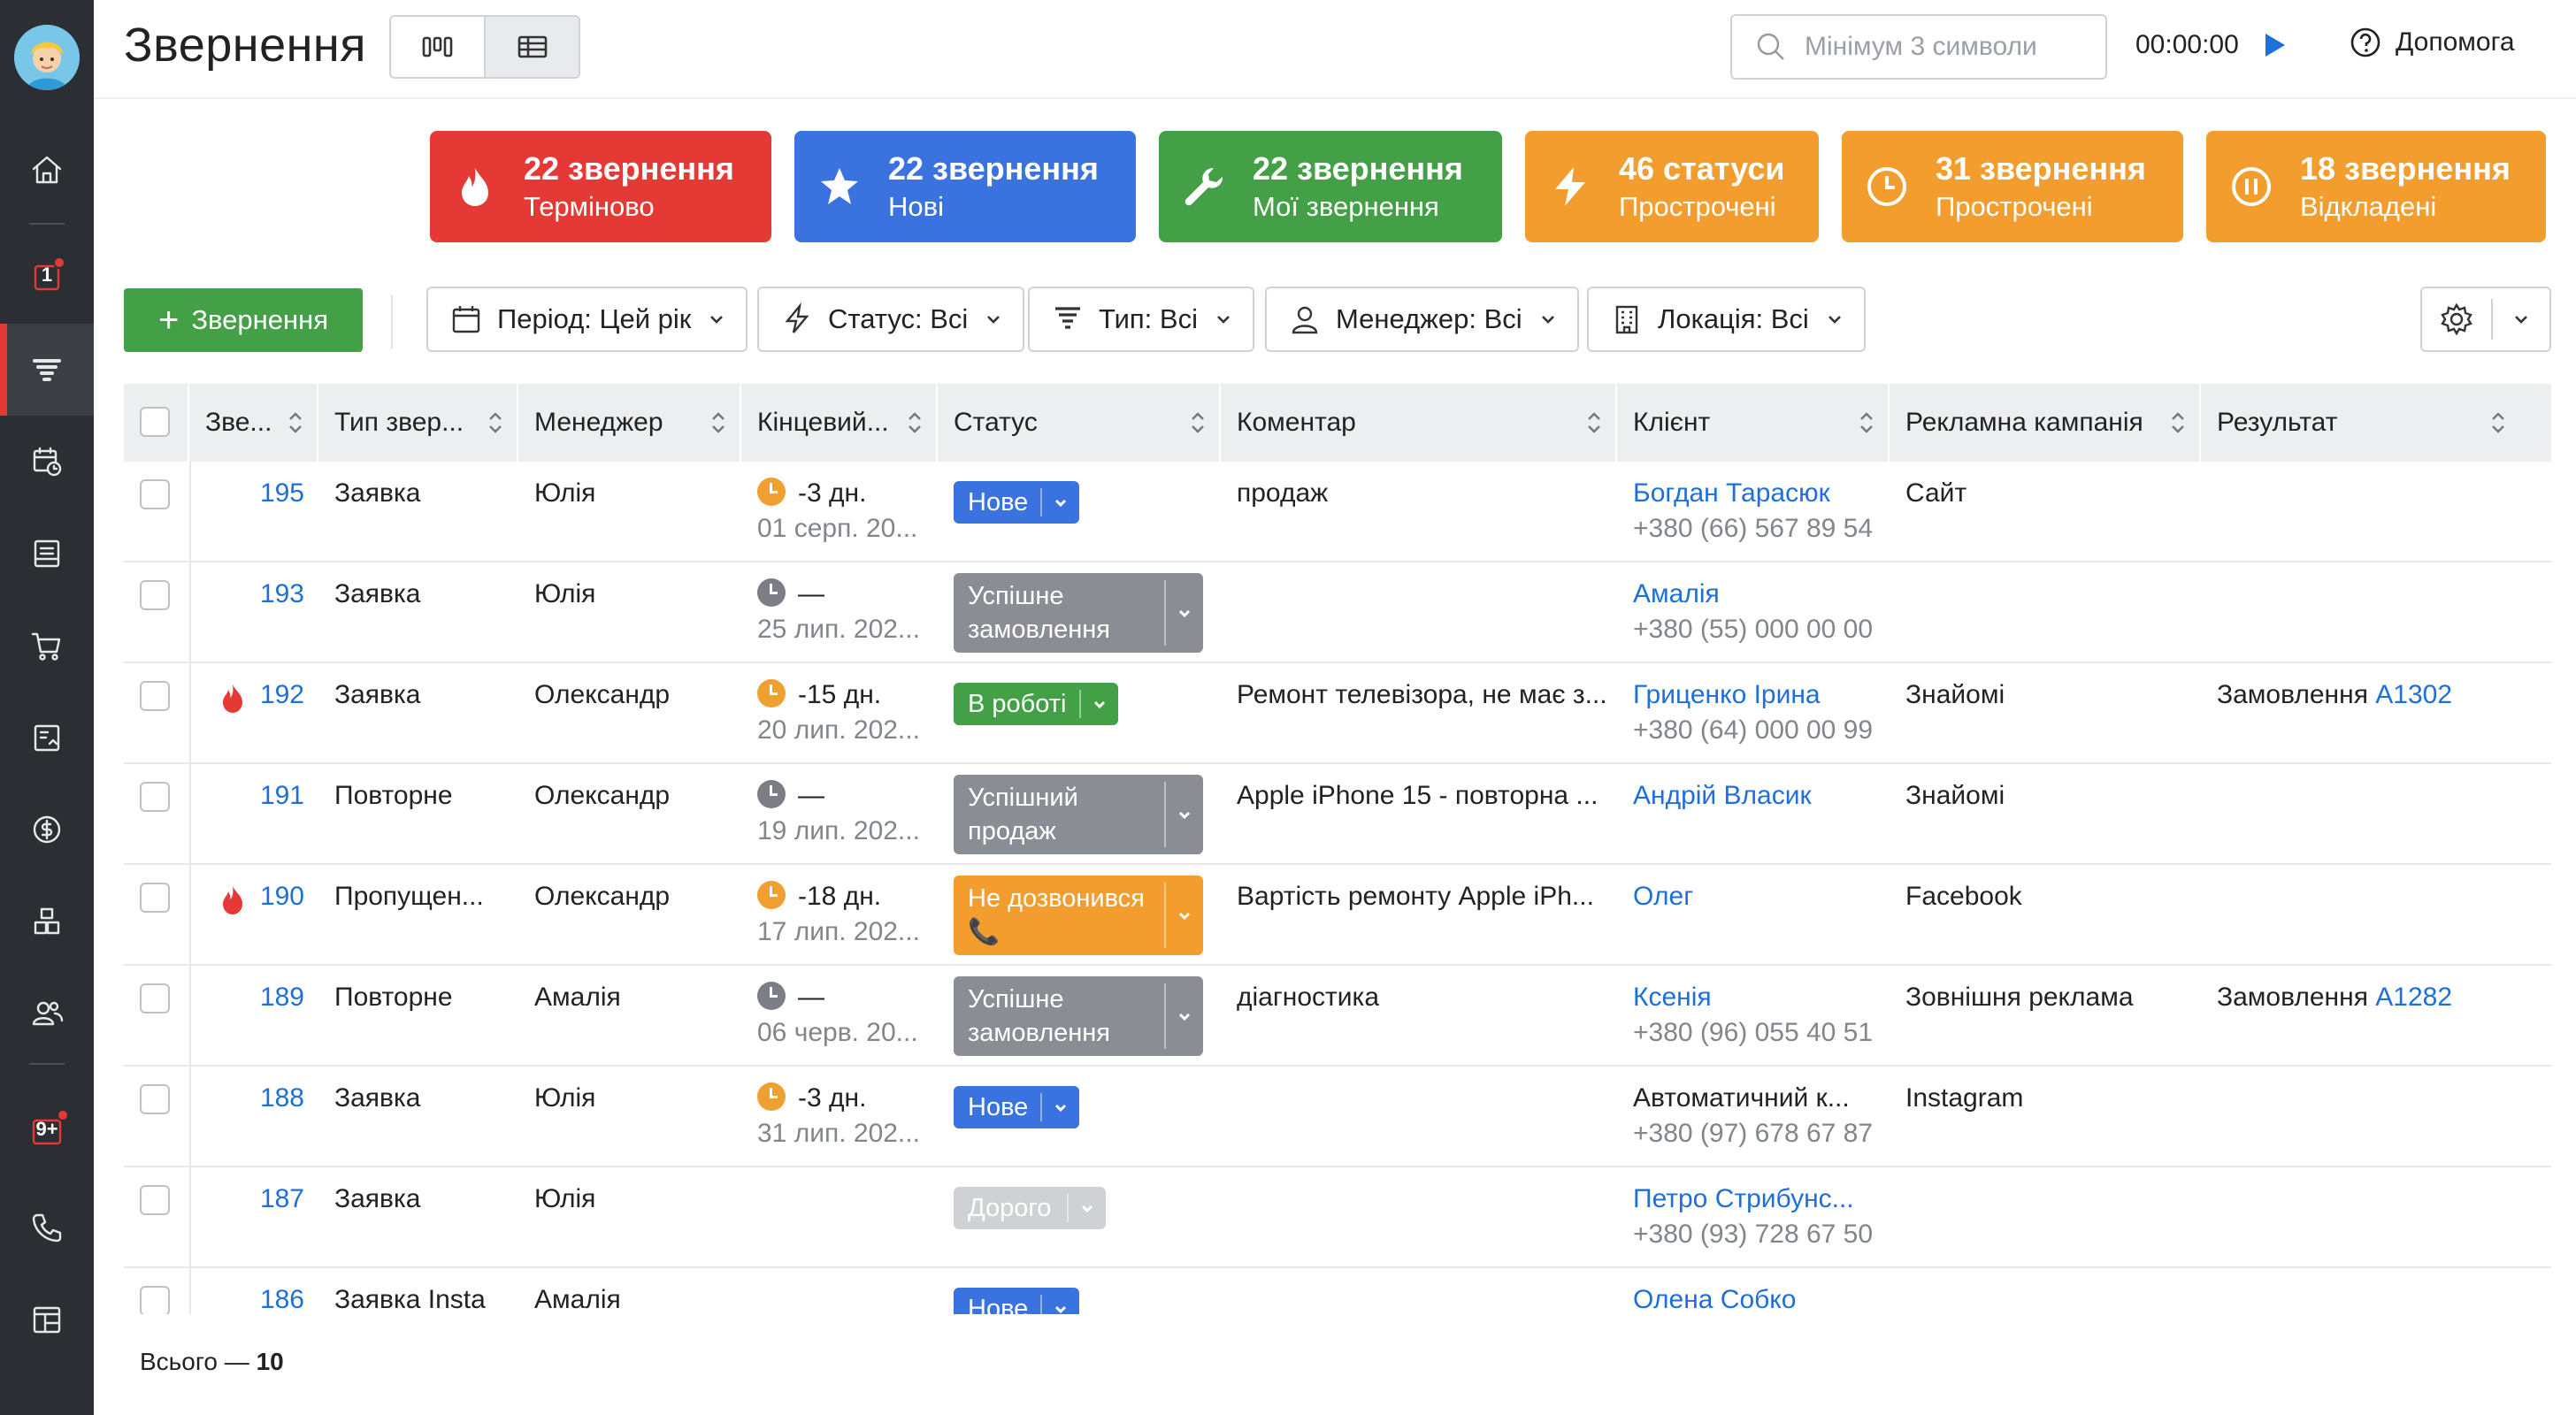 This screenshot has height=1415, width=2576. What do you see at coordinates (1337, 1291) in the screenshot?
I see `table-row: 186 Заявка Insta Амалія Нове Олена Собко` at bounding box center [1337, 1291].